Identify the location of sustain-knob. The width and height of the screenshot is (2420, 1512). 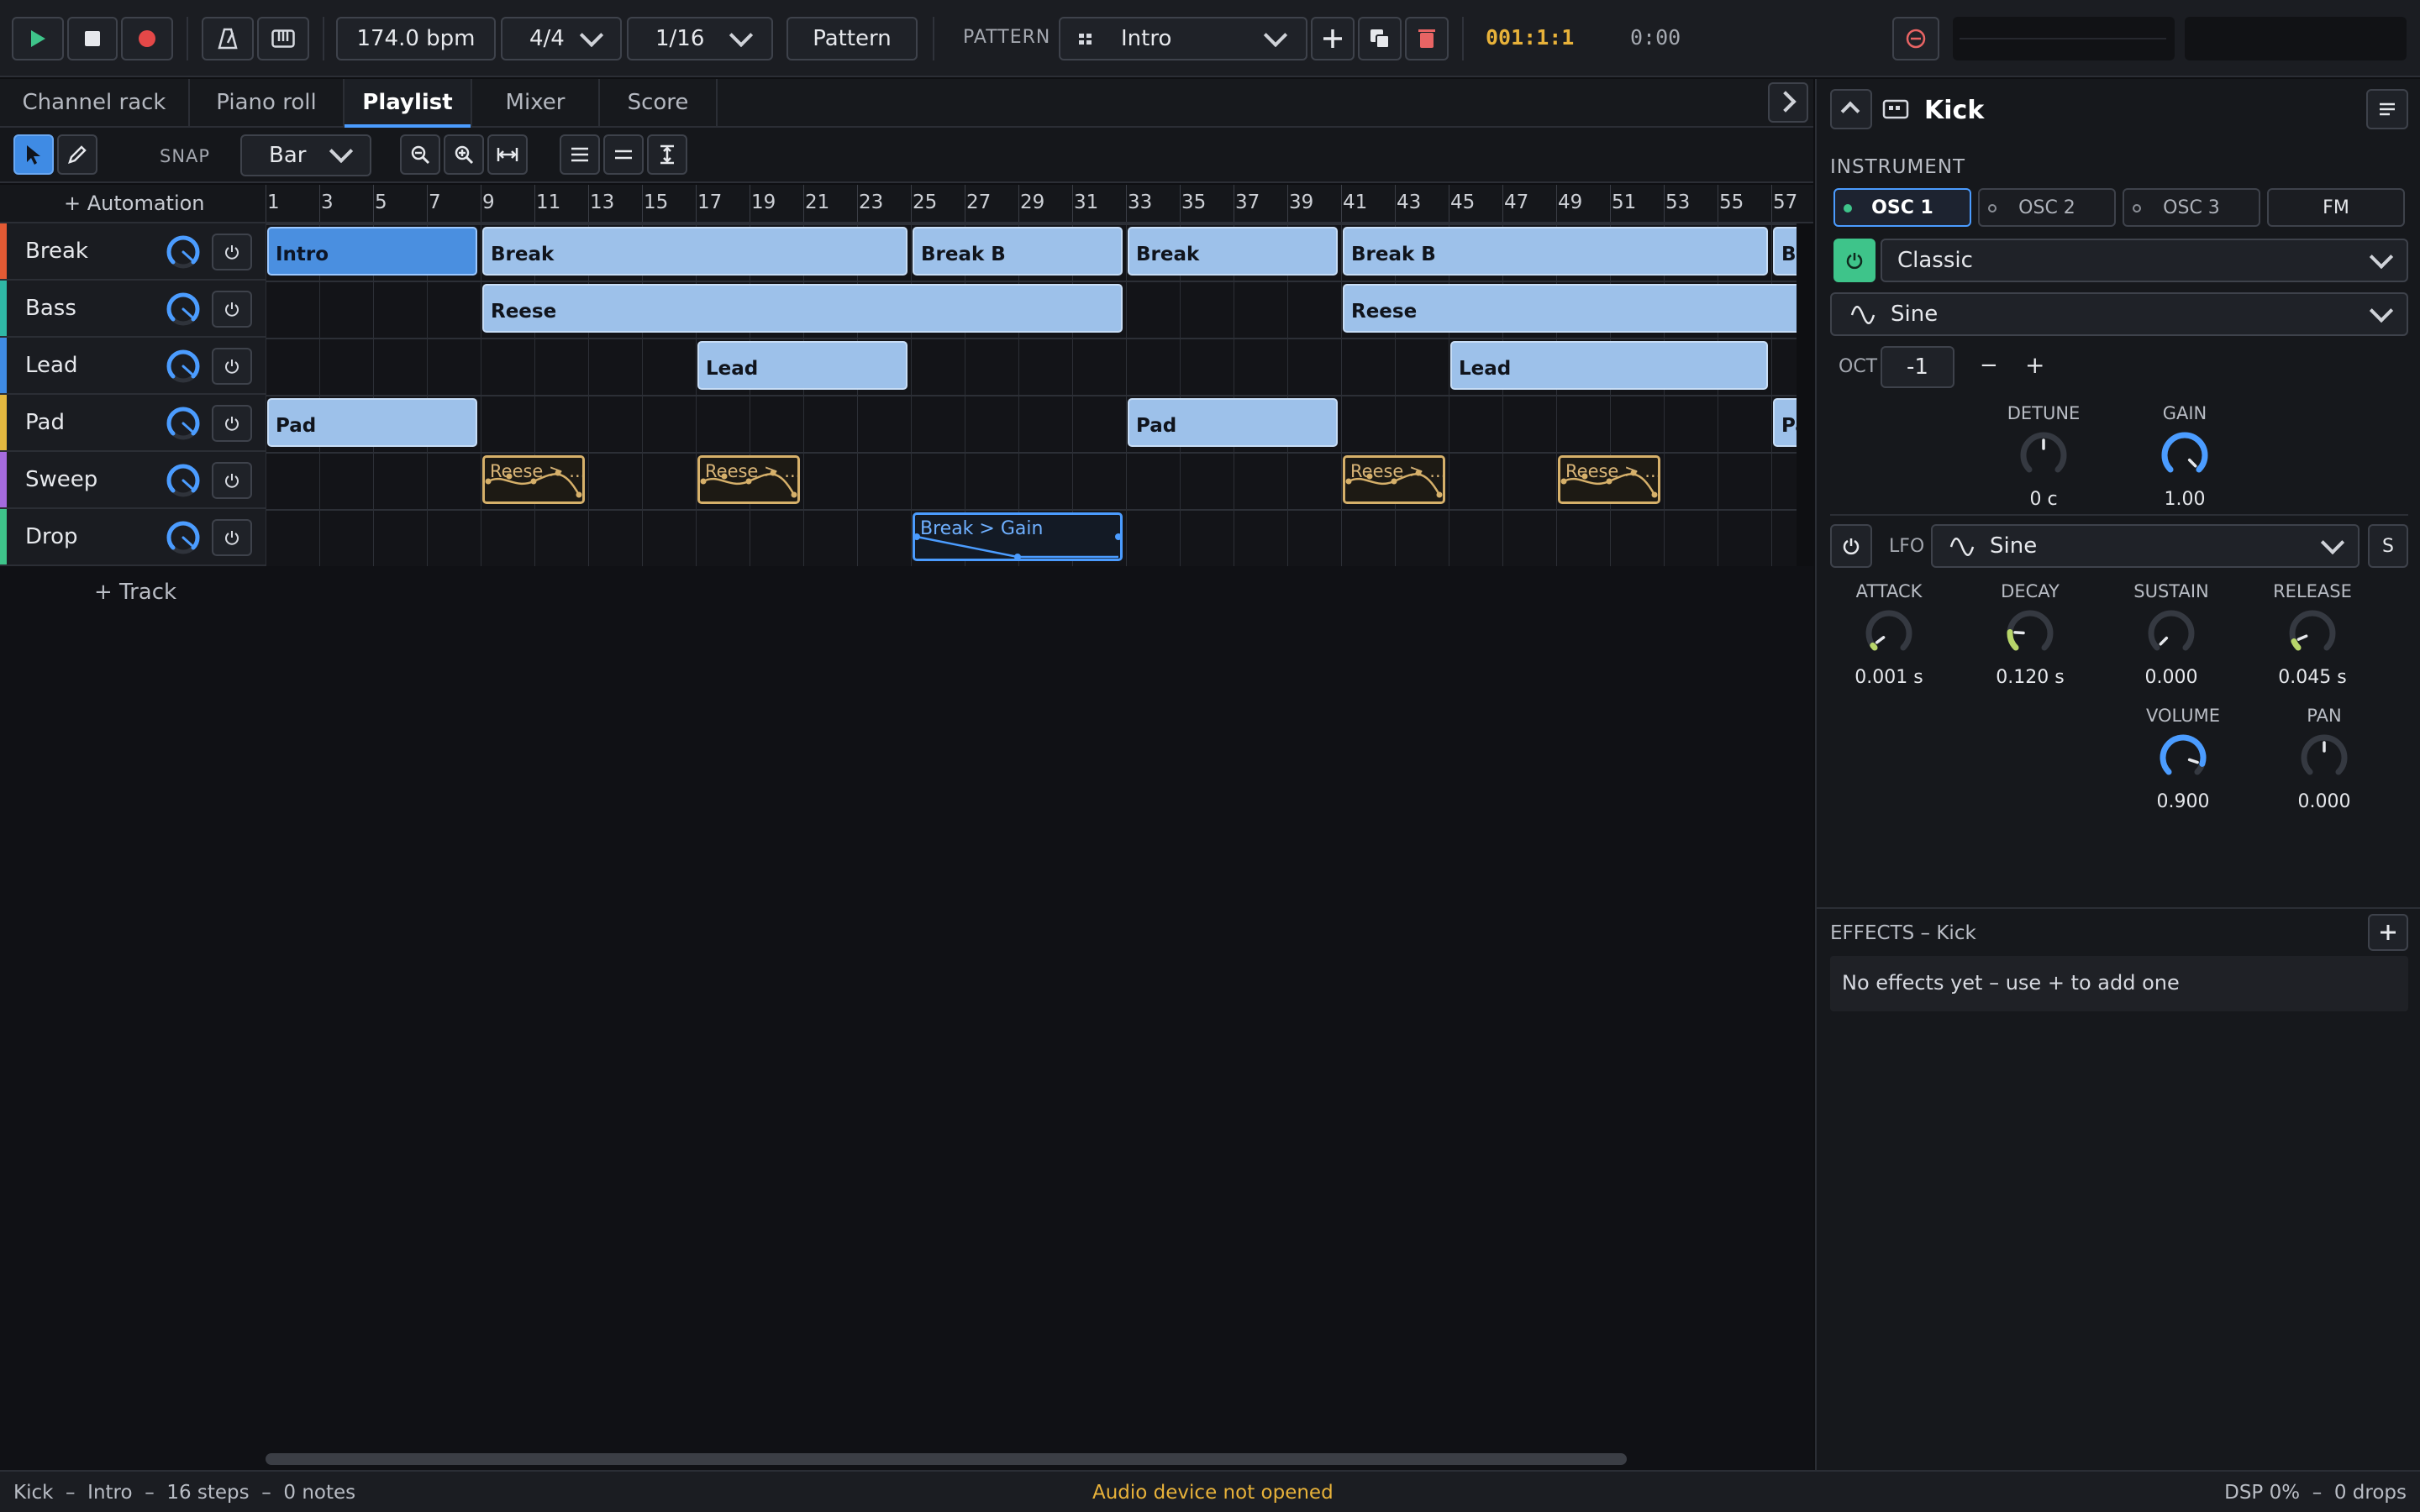
(2171, 633).